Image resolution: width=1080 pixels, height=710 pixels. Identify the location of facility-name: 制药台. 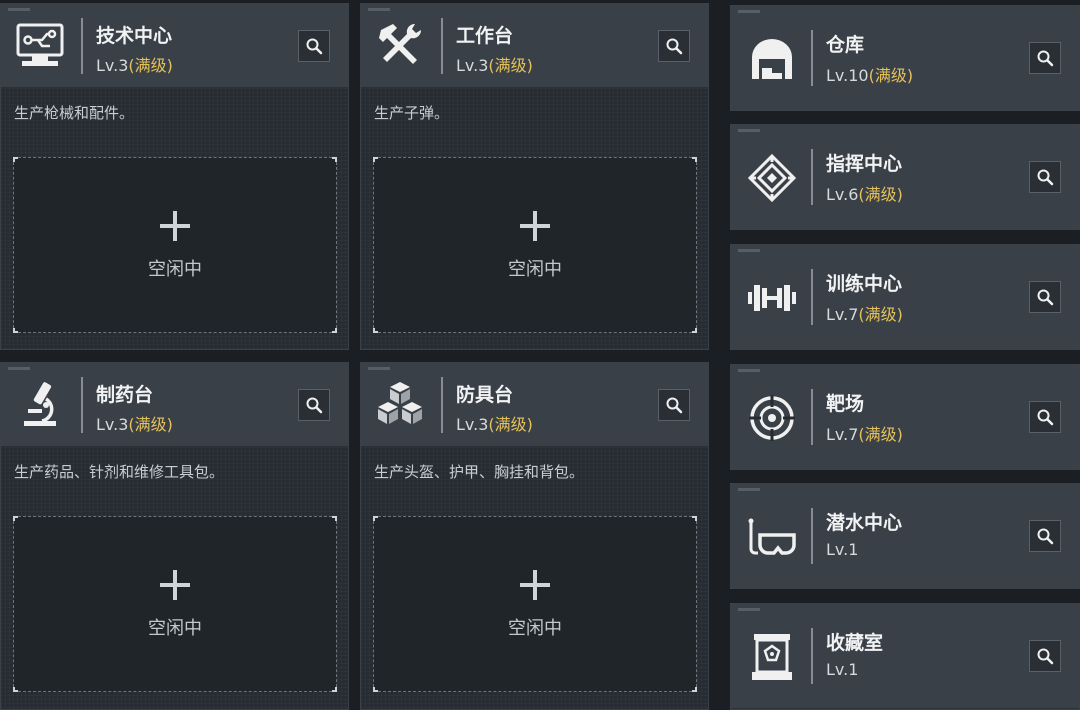
(125, 395).